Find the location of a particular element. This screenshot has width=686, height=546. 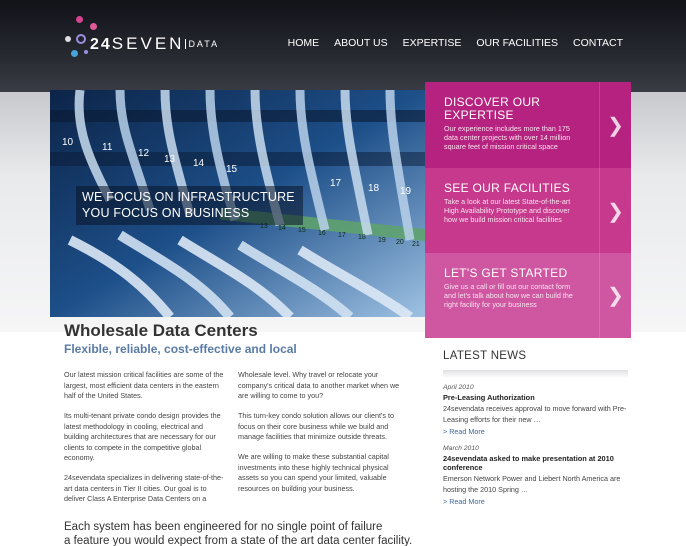

promo-title: LET'S GET STARTED is located at coordinates (506, 273).